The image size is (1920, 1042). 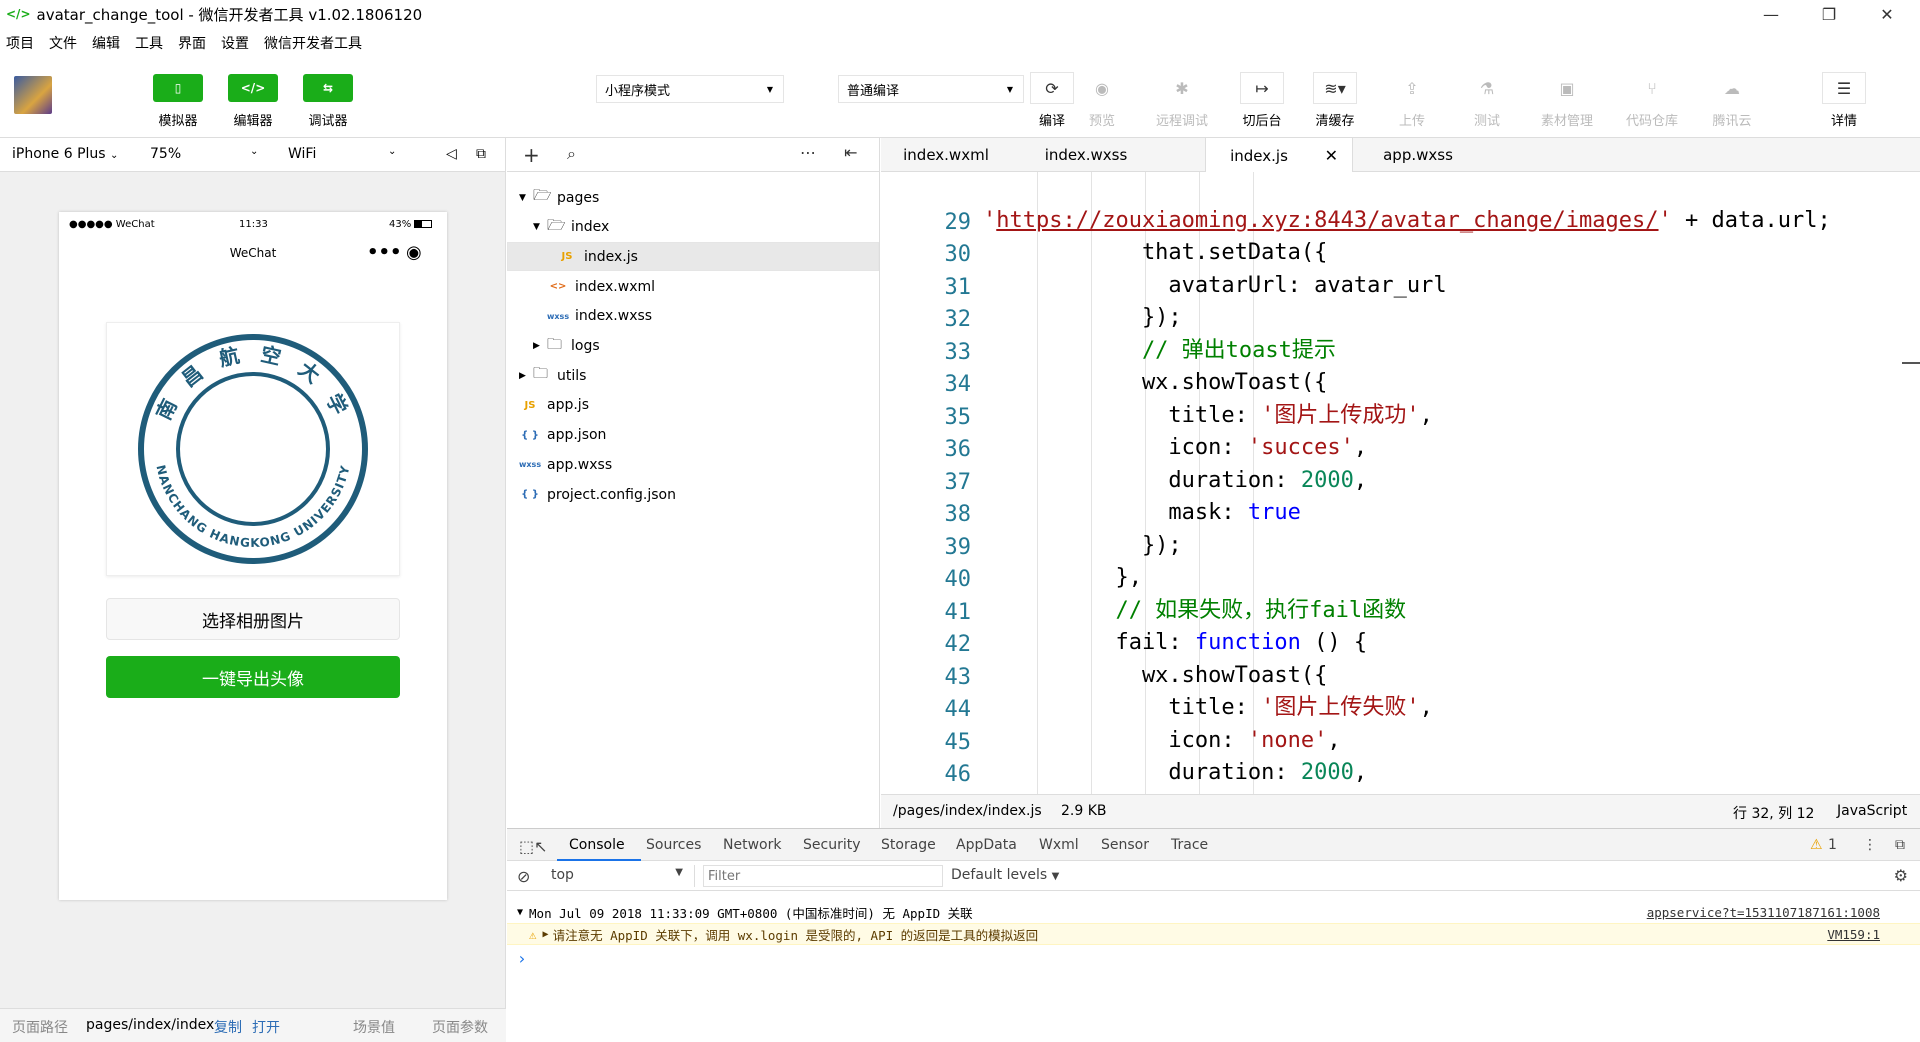 What do you see at coordinates (1900, 845) in the screenshot?
I see `dock-icon: ⧉` at bounding box center [1900, 845].